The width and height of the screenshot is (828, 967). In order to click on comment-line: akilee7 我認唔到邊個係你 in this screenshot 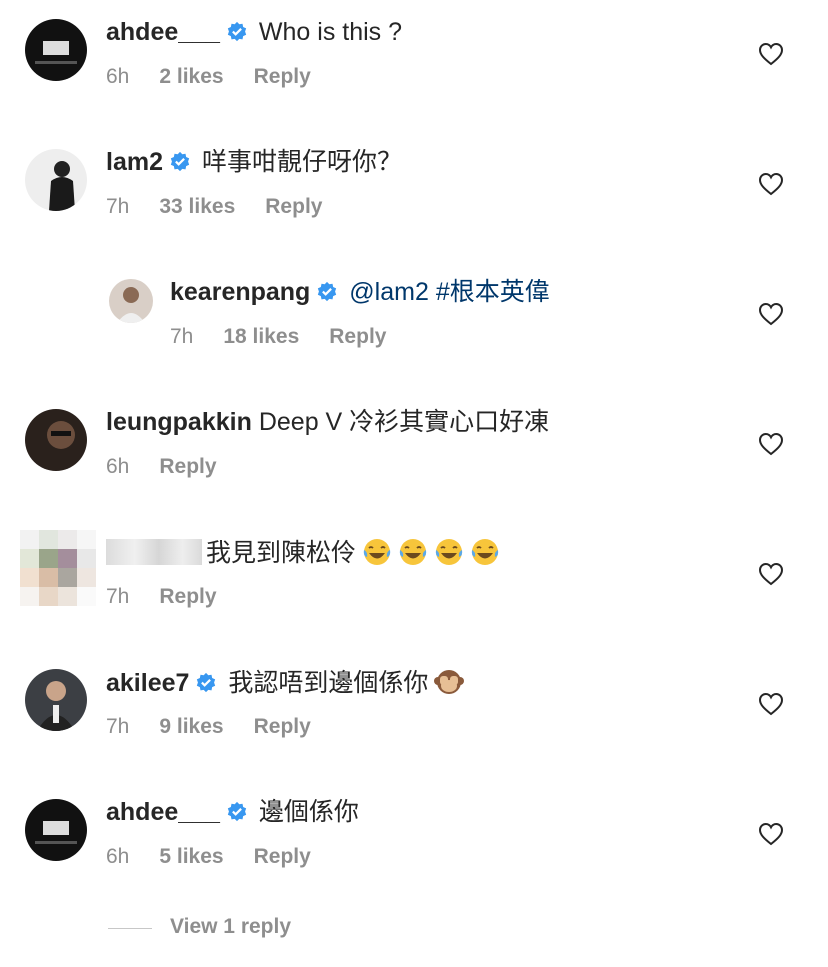, I will do `click(285, 682)`.